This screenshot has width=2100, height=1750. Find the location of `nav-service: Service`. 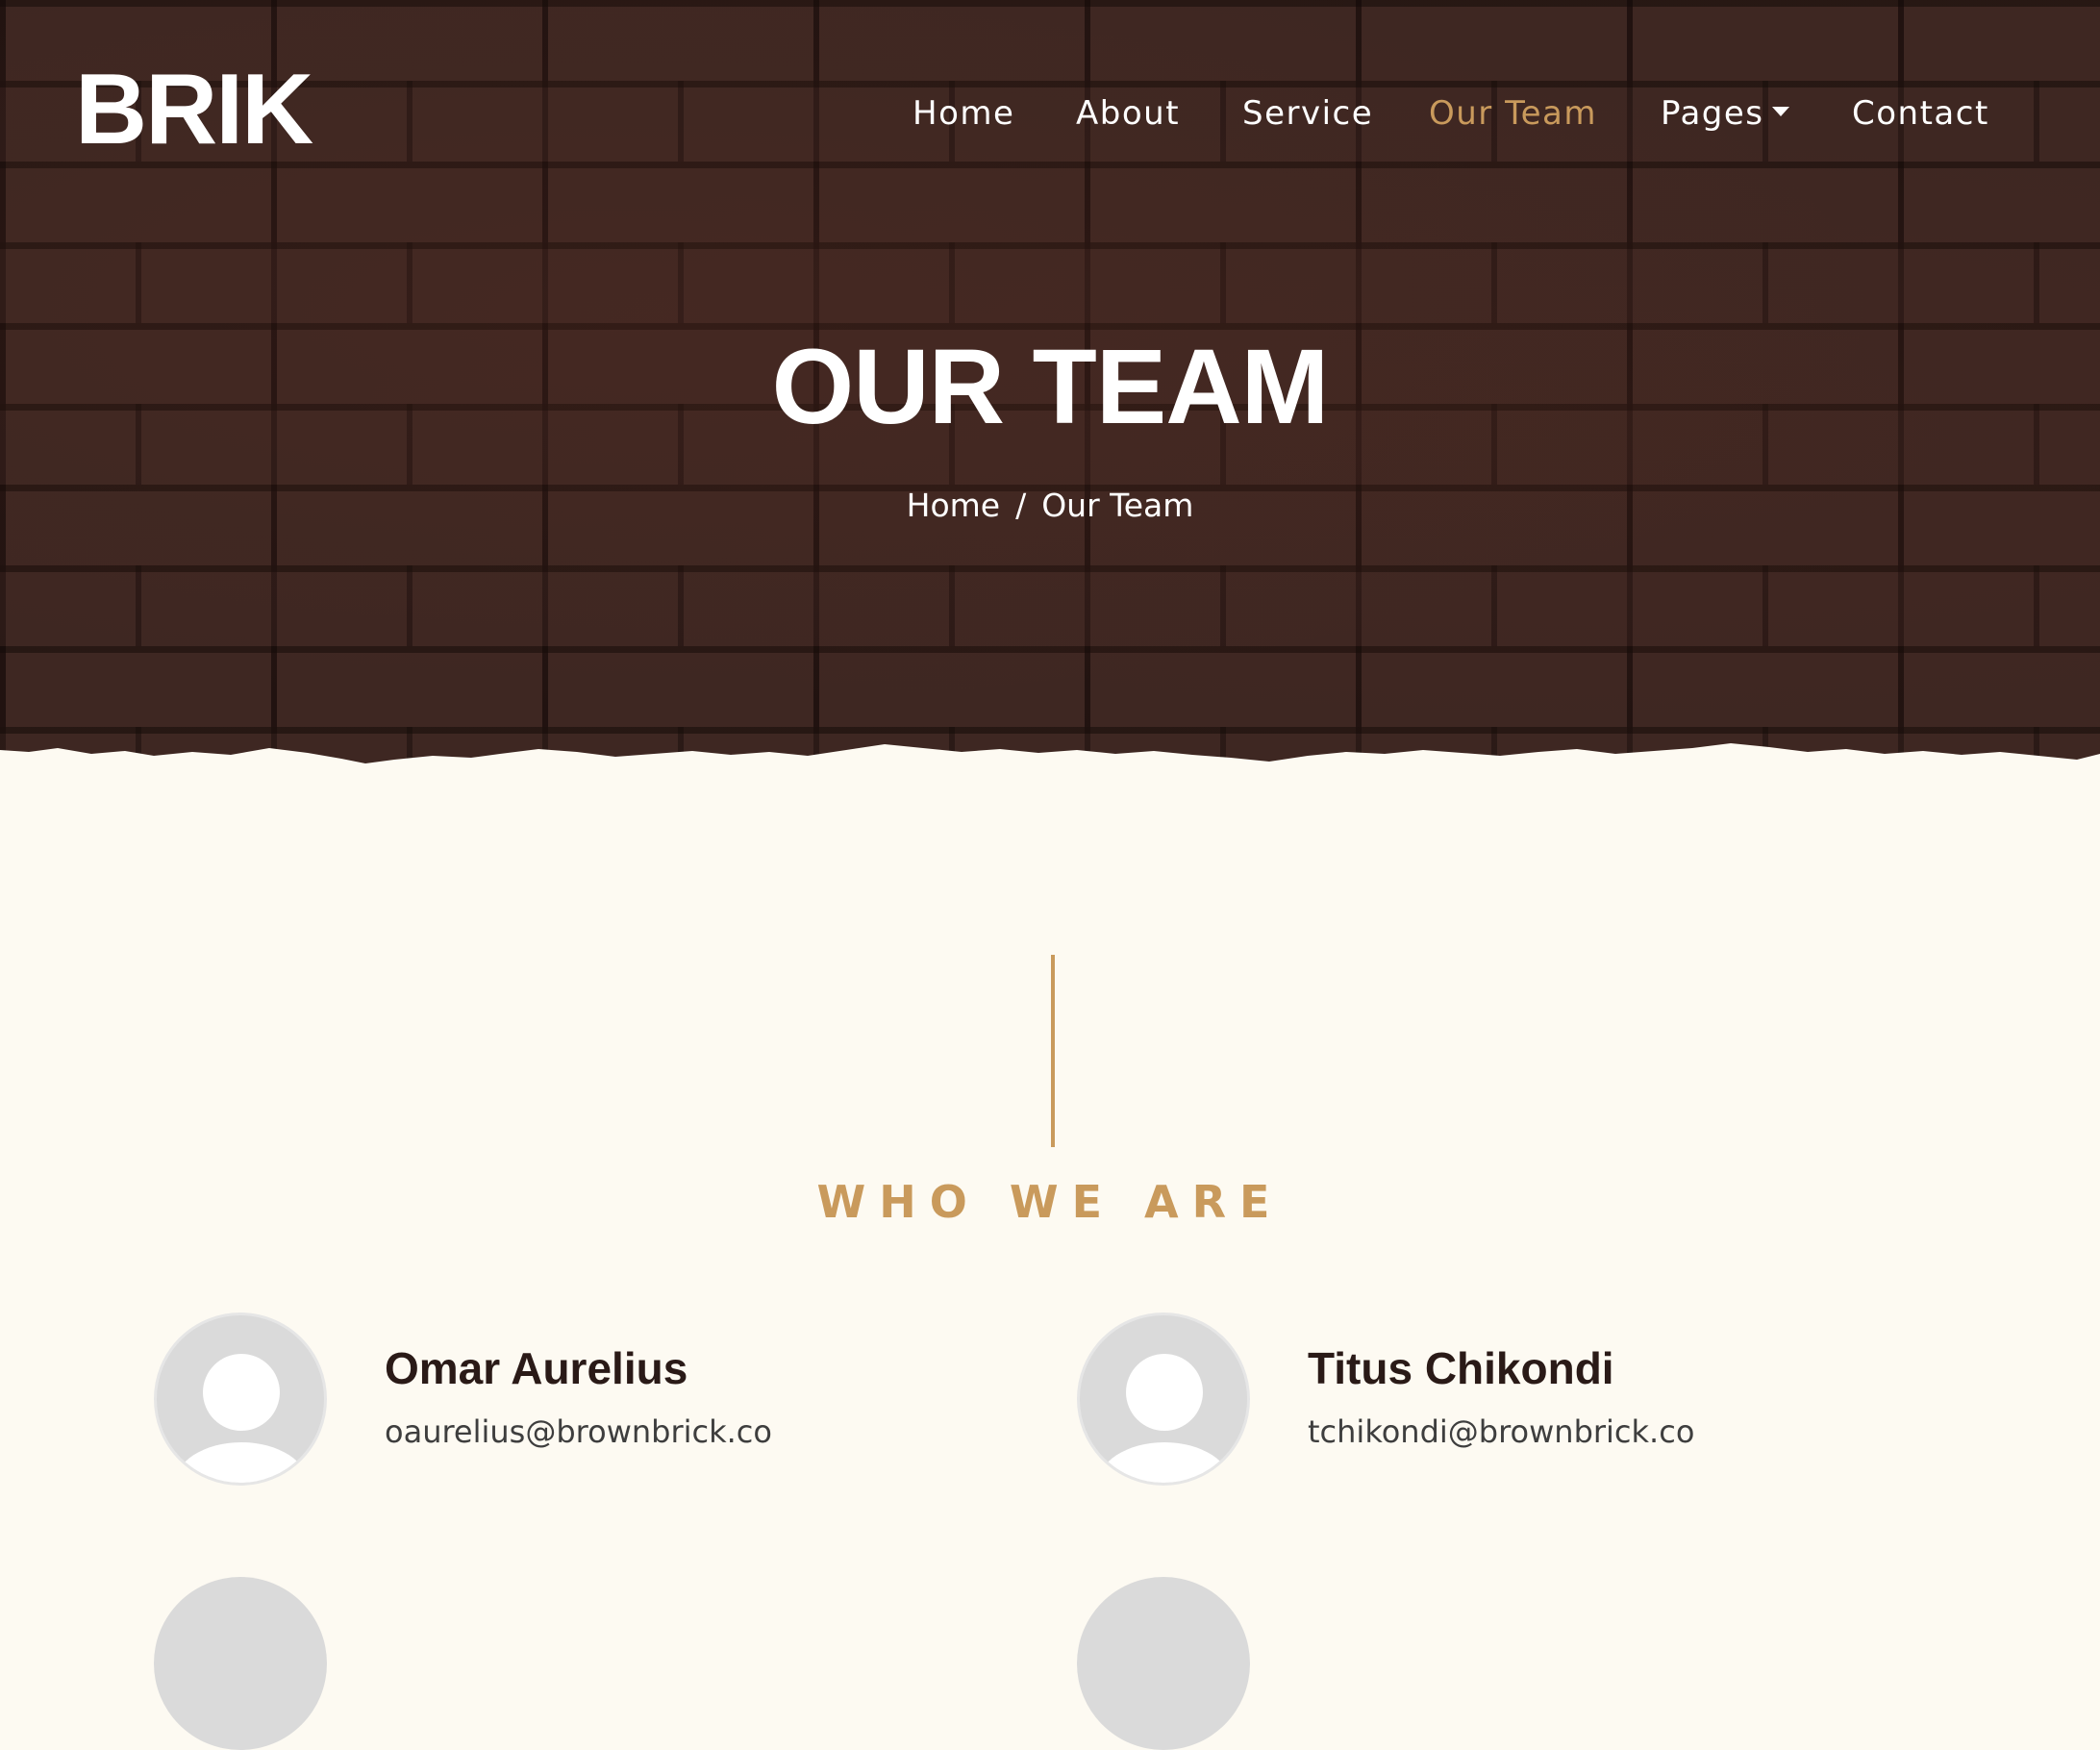

nav-service: Service is located at coordinates (1307, 114).